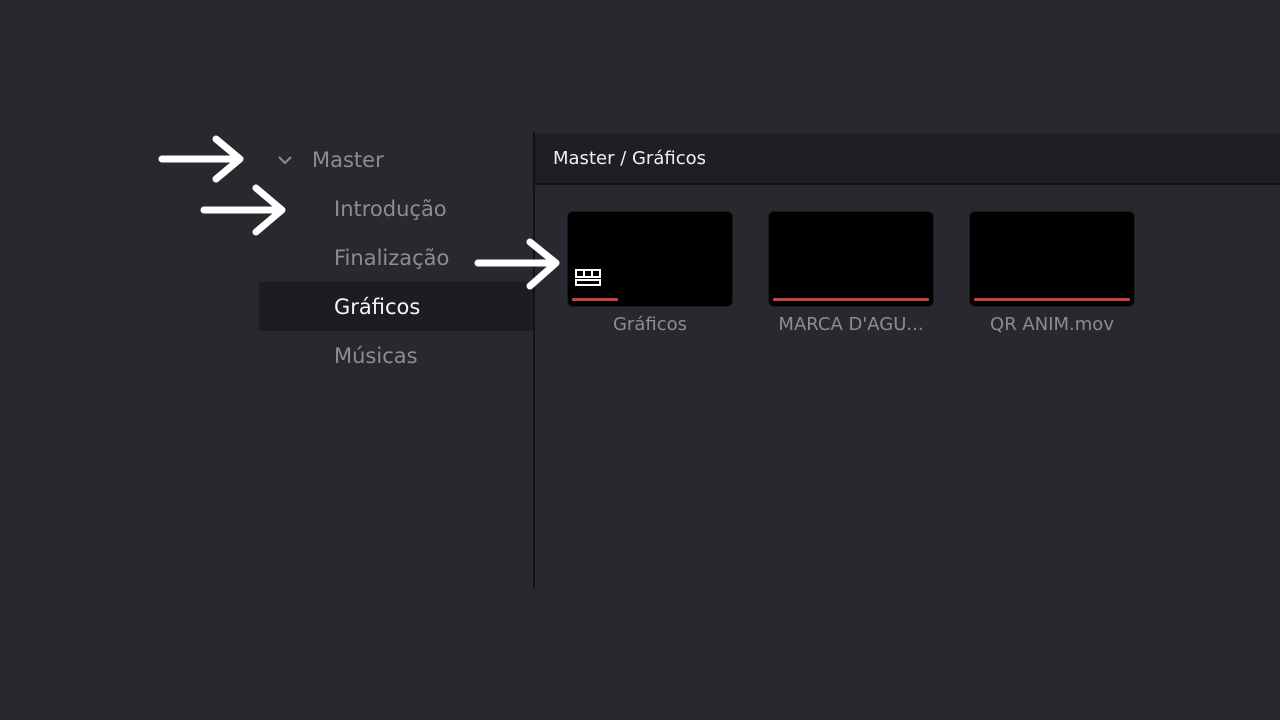 The height and width of the screenshot is (720, 1280). What do you see at coordinates (1052, 324) in the screenshot?
I see `clip-name: QR ANIM.mov` at bounding box center [1052, 324].